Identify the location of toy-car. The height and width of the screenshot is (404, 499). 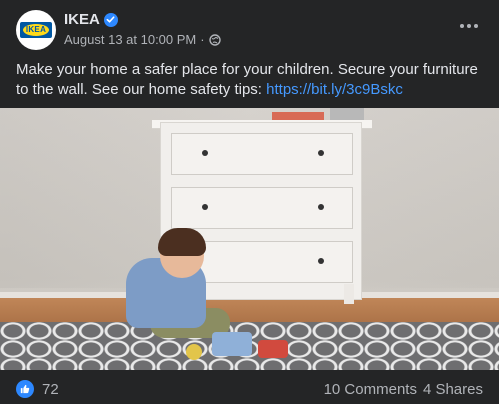
(273, 349).